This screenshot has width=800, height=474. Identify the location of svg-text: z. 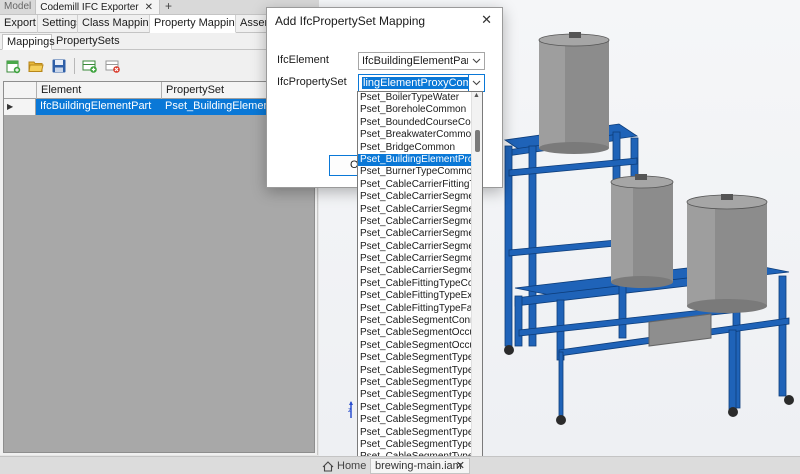
(350, 410).